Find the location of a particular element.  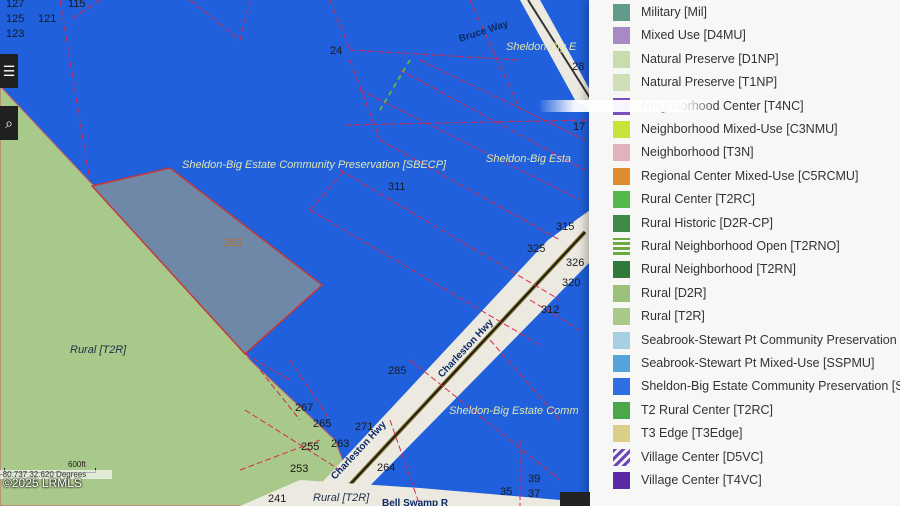

legend-item: Rural [D2R] is located at coordinates (744, 293).